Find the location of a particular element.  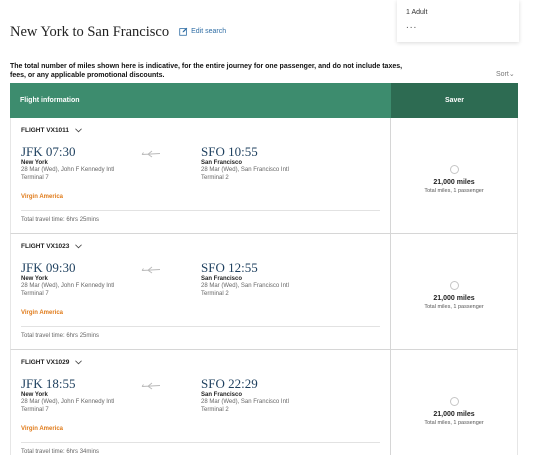

table-header: Flight information Saver is located at coordinates (264, 100).